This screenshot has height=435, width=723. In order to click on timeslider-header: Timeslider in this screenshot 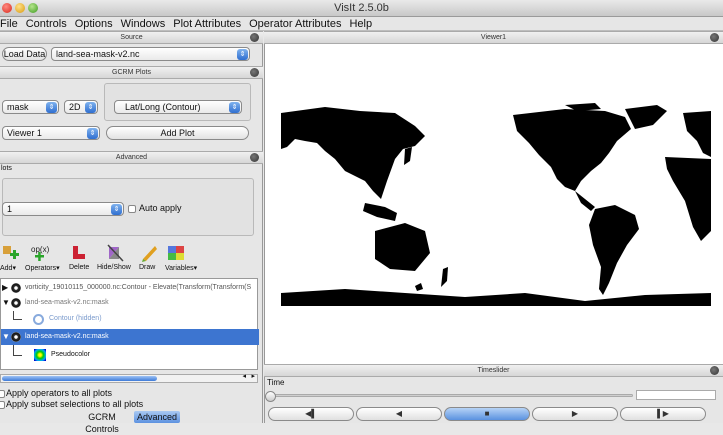, I will do `click(493, 370)`.